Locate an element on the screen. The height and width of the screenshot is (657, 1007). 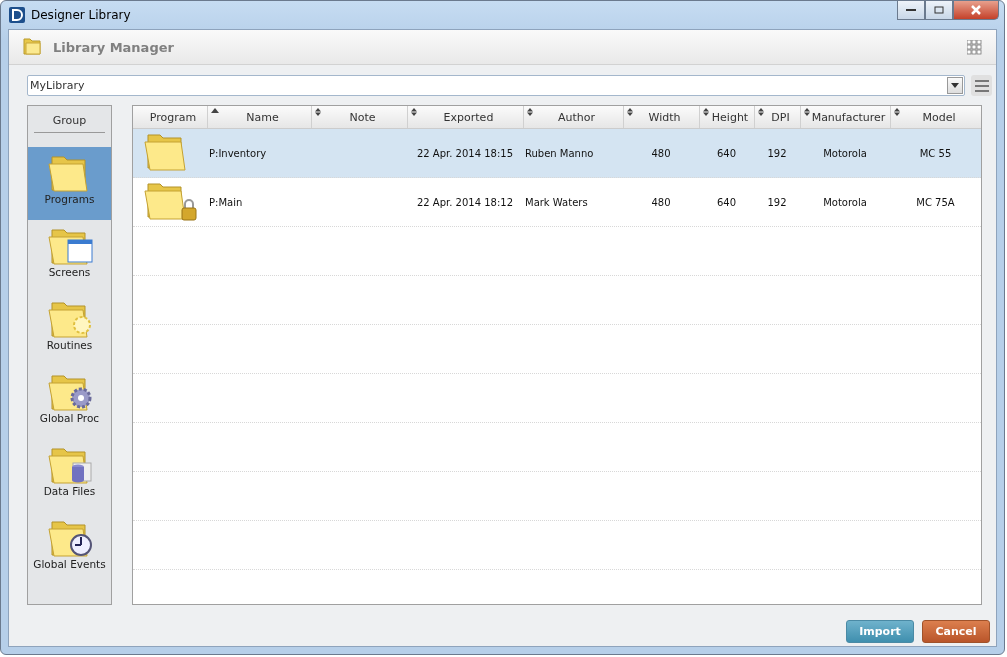
table-cell: 22 Apr. 2014 18:12 is located at coordinates (465, 202).